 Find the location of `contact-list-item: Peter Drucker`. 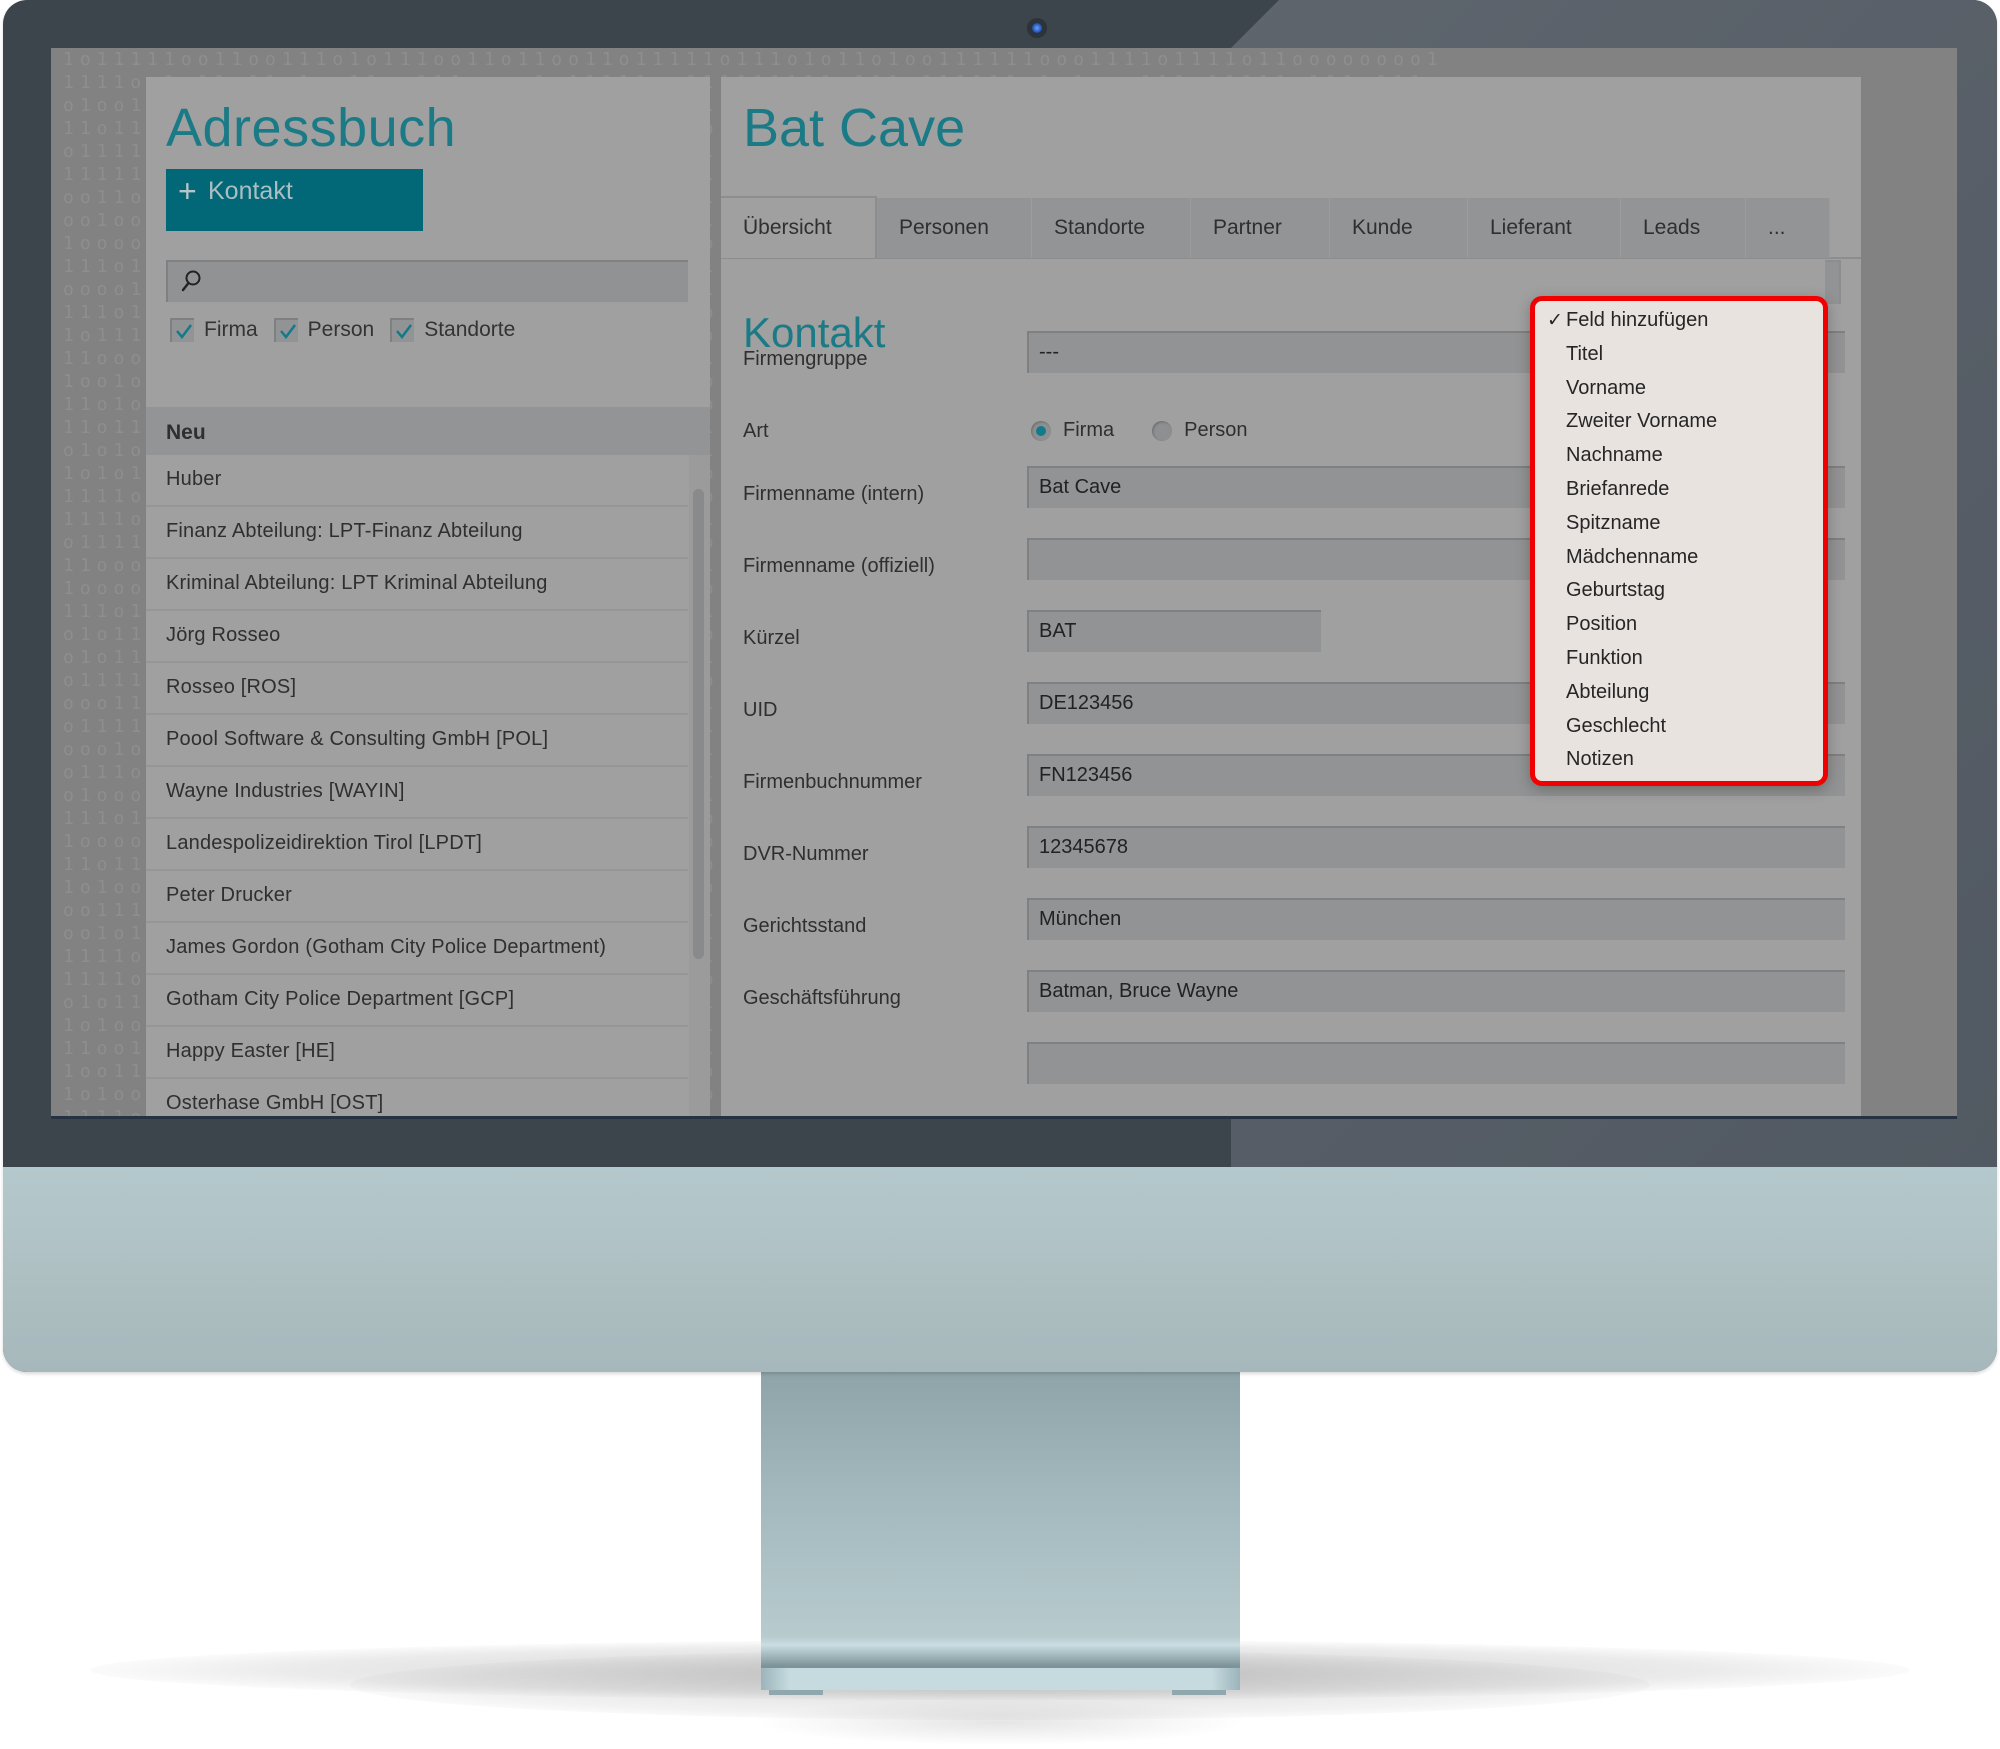

contact-list-item: Peter Drucker is located at coordinates (417, 897).